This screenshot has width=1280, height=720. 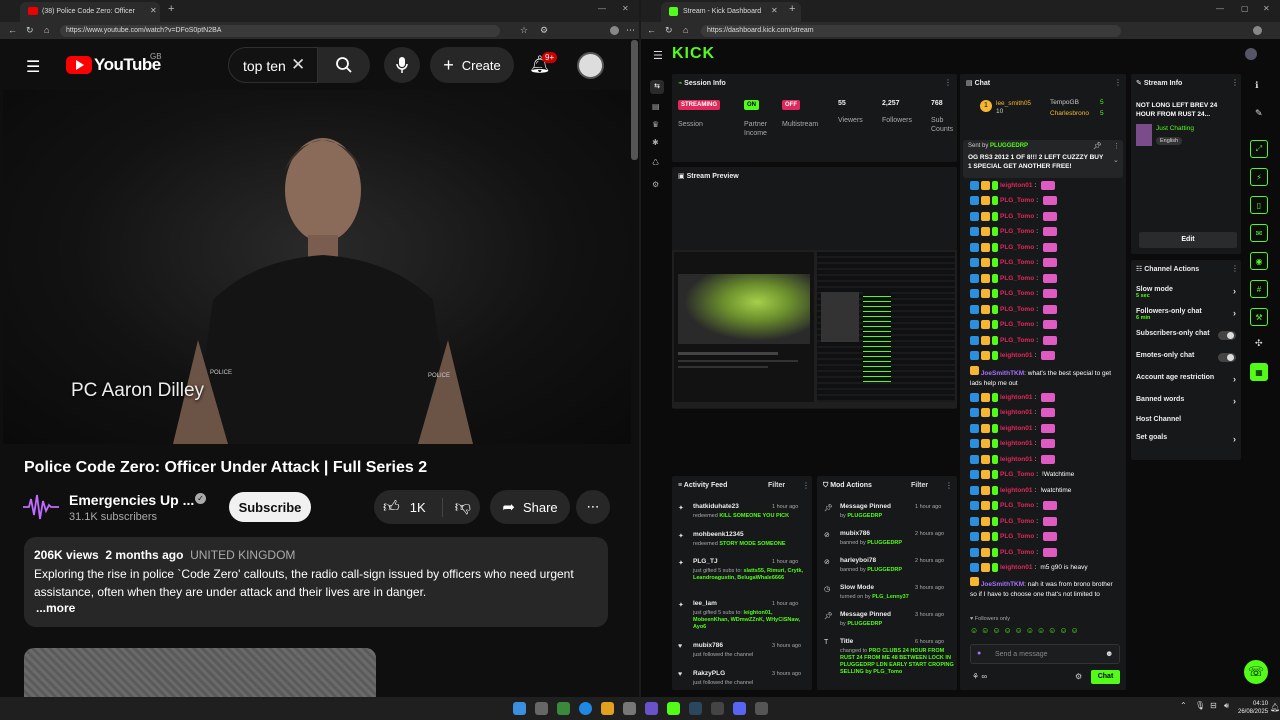 I want to click on community-icon: ✱, so click(x=655, y=142).